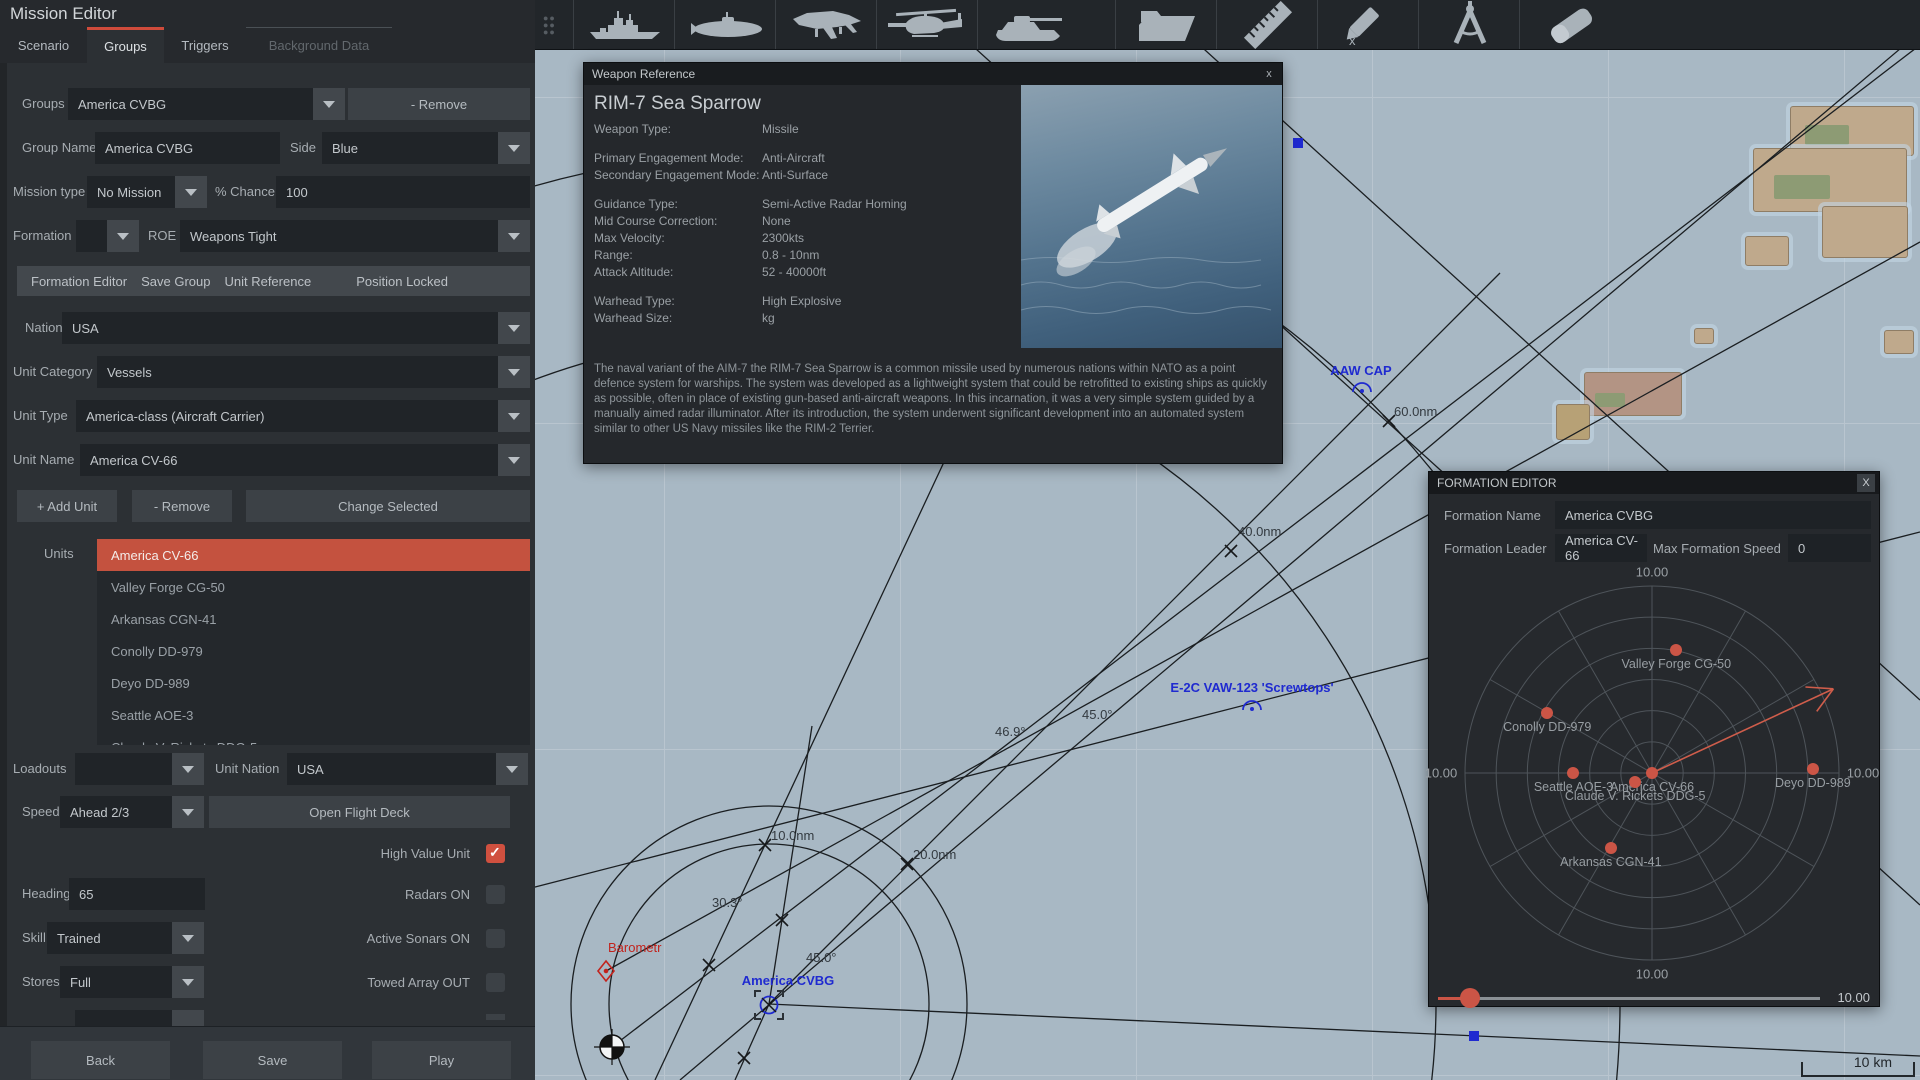 This screenshot has width=1920, height=1080. Describe the element at coordinates (1829, 548) in the screenshot. I see `max-formation-speed-input: 0` at that location.